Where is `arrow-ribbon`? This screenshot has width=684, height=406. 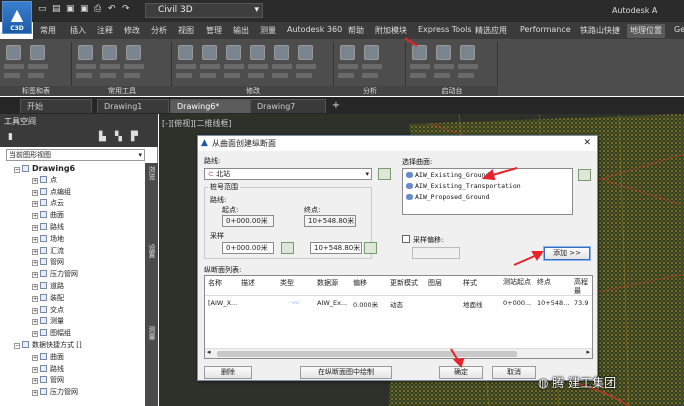
arrow-ribbon is located at coordinates (411, 42).